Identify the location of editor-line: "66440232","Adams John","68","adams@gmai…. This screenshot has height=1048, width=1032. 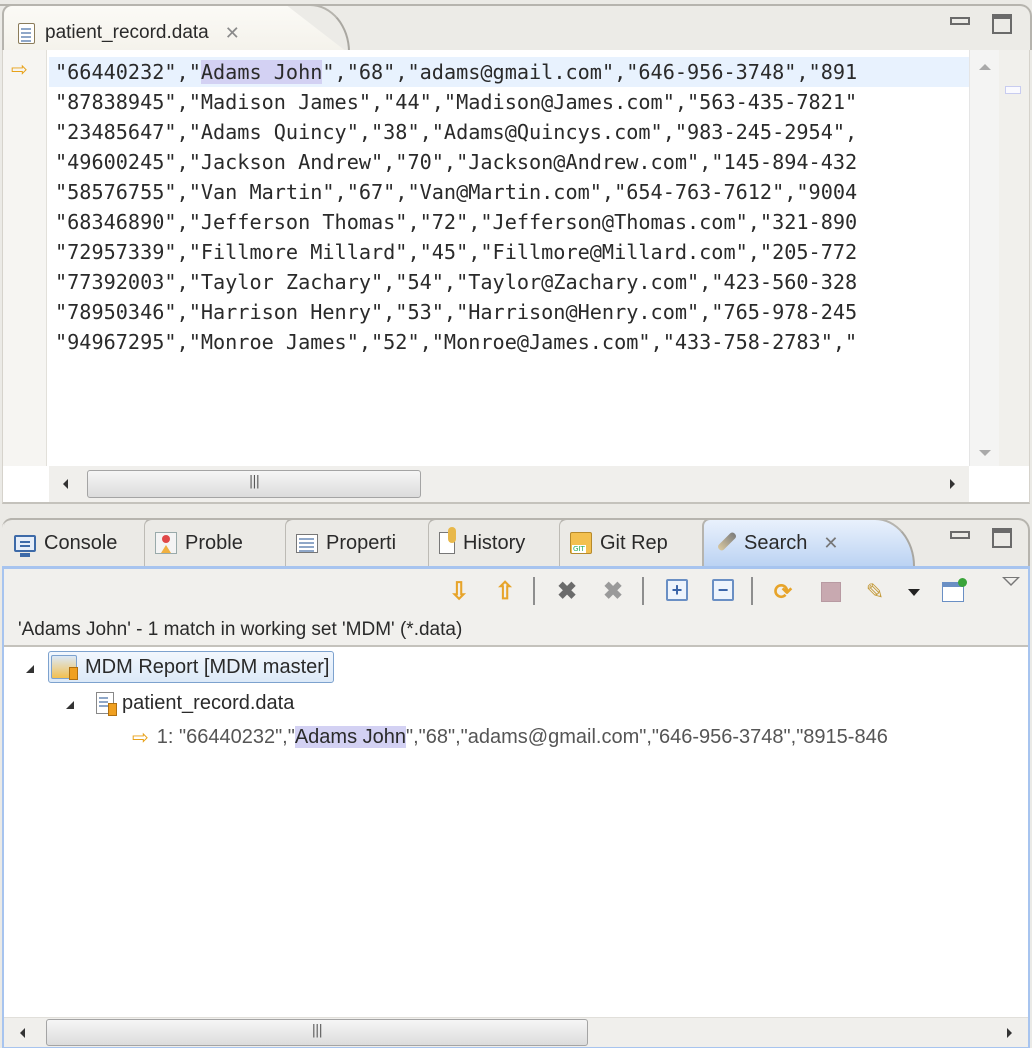
(509, 72).